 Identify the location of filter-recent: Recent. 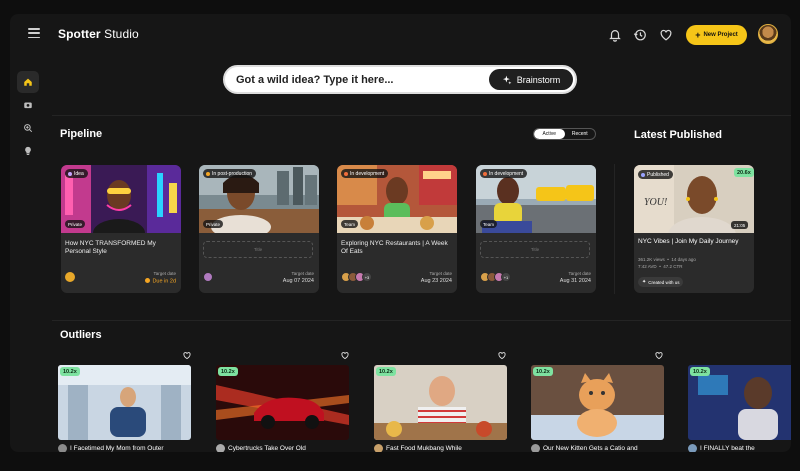
(580, 134).